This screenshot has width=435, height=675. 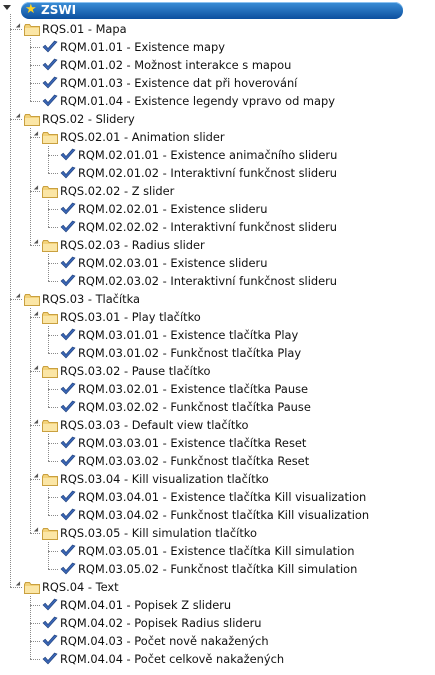 What do you see at coordinates (135, 371) in the screenshot?
I see `tree-node-label: RQS.03.02 - Pause tlačítko` at bounding box center [135, 371].